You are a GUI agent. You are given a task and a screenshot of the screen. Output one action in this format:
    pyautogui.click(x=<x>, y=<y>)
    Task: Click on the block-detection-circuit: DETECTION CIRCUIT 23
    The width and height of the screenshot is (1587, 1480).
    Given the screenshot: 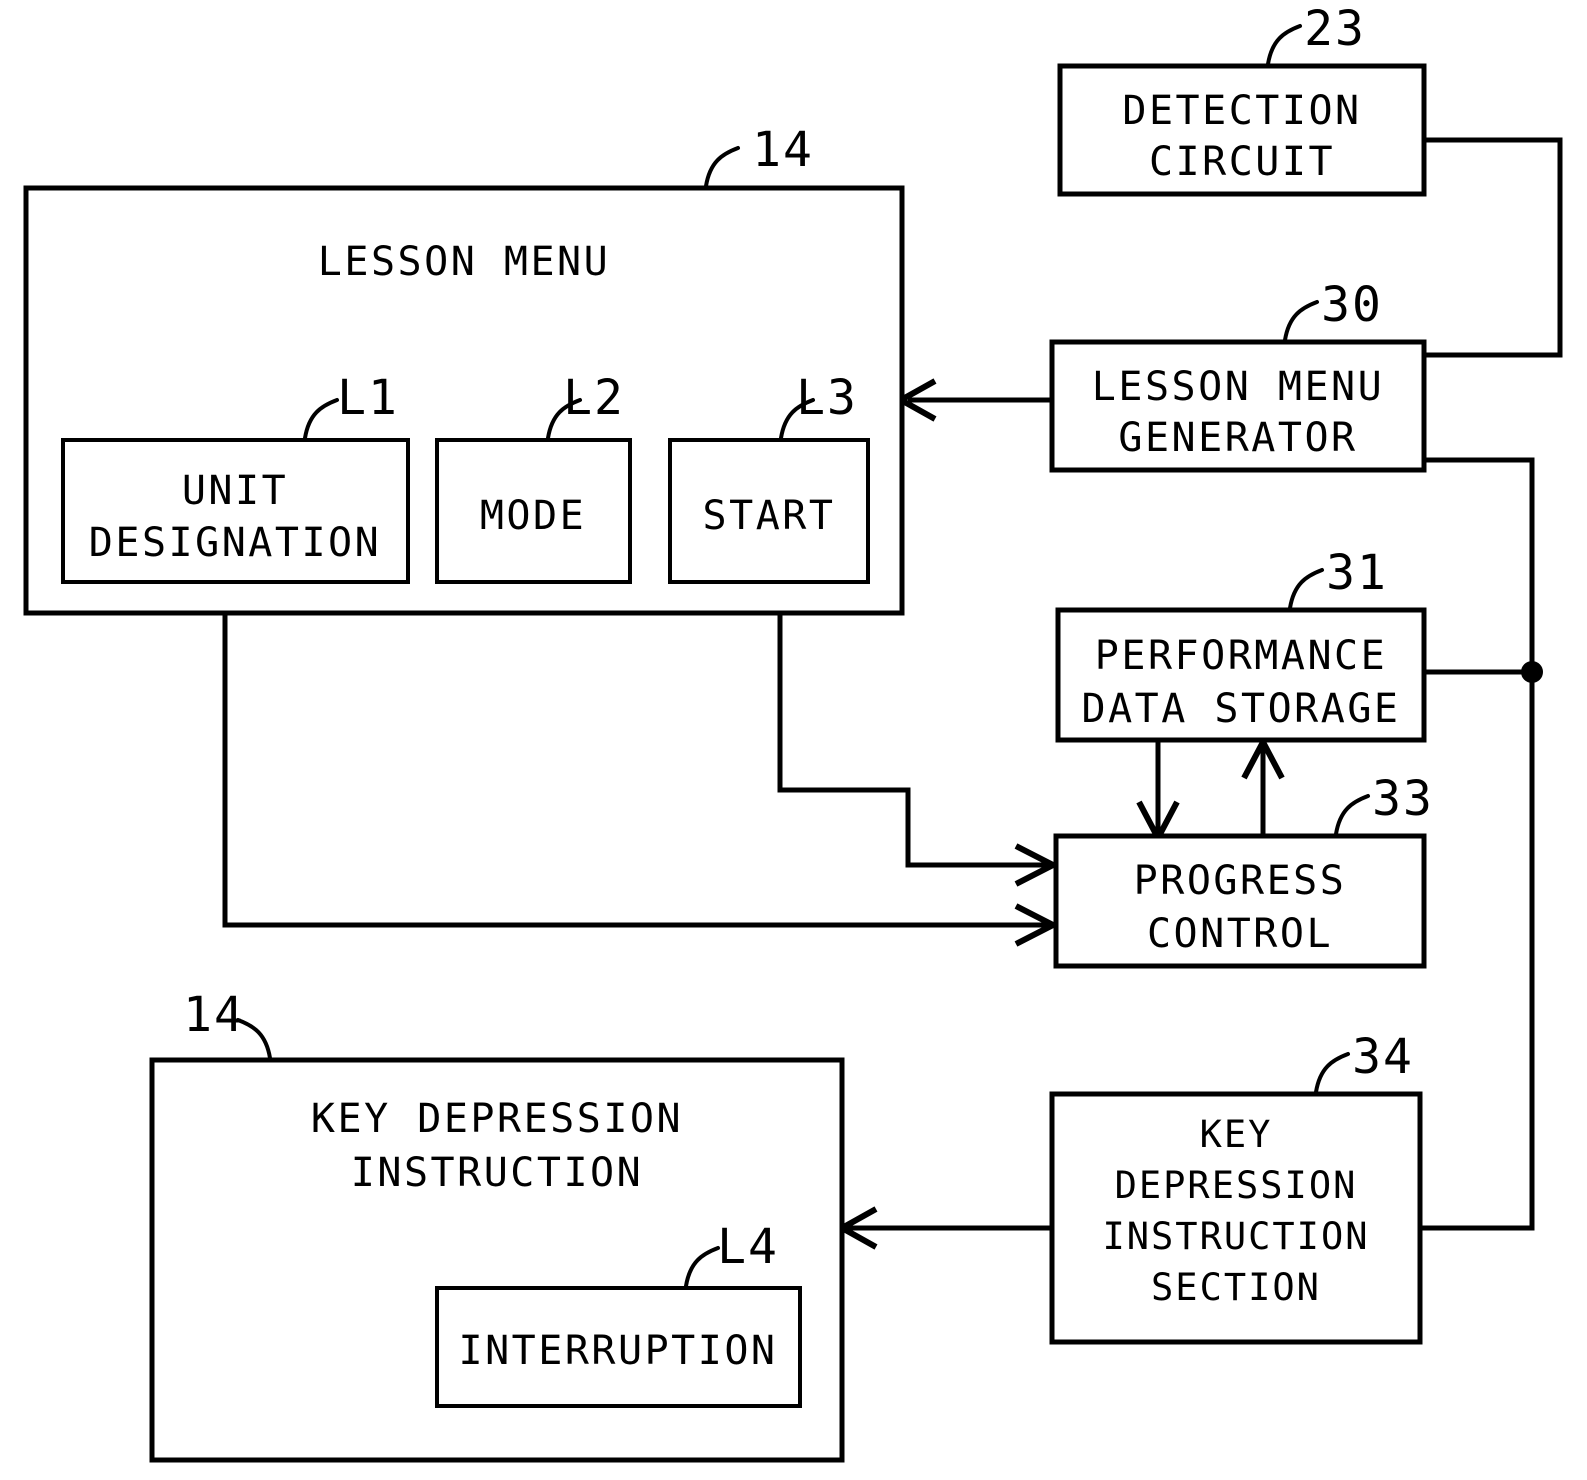 What is the action you would take?
    pyautogui.click(x=1242, y=99)
    